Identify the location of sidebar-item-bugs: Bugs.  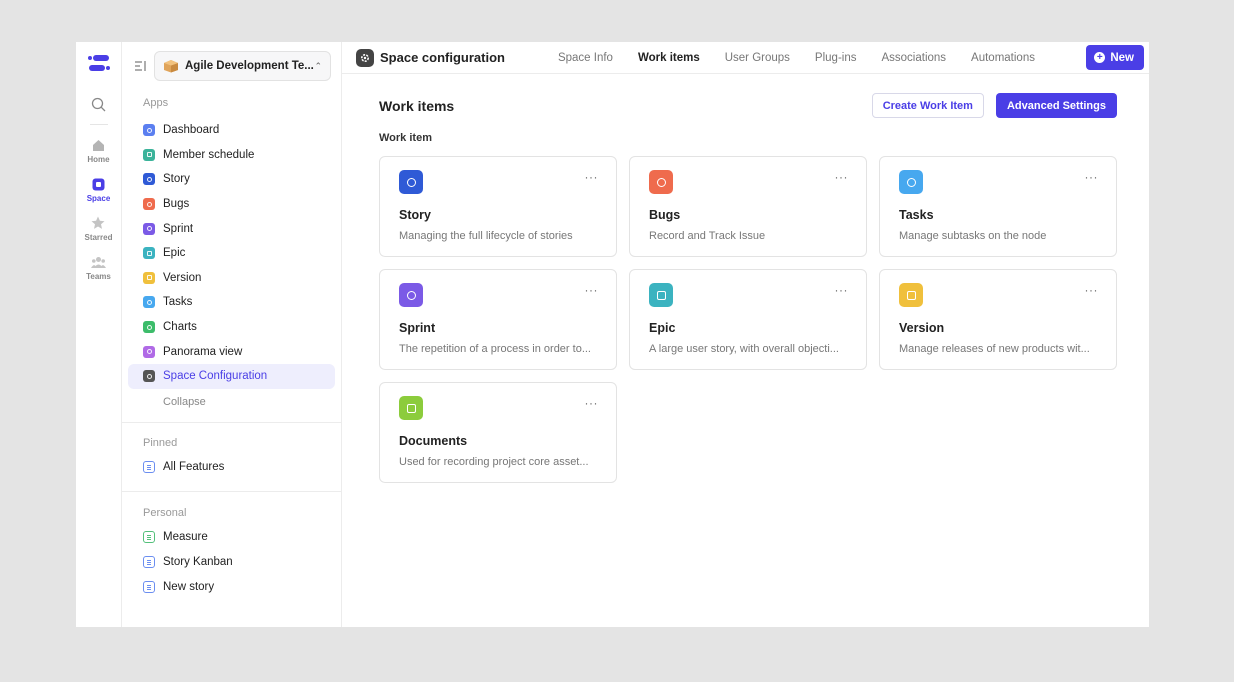
(231, 204).